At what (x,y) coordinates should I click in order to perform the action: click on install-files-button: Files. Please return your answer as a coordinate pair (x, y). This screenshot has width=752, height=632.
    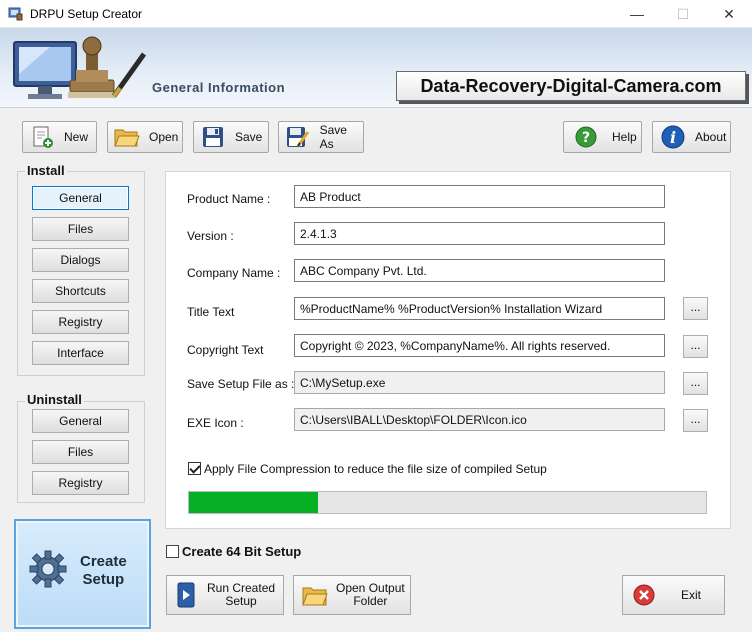
    Looking at the image, I should click on (80, 229).